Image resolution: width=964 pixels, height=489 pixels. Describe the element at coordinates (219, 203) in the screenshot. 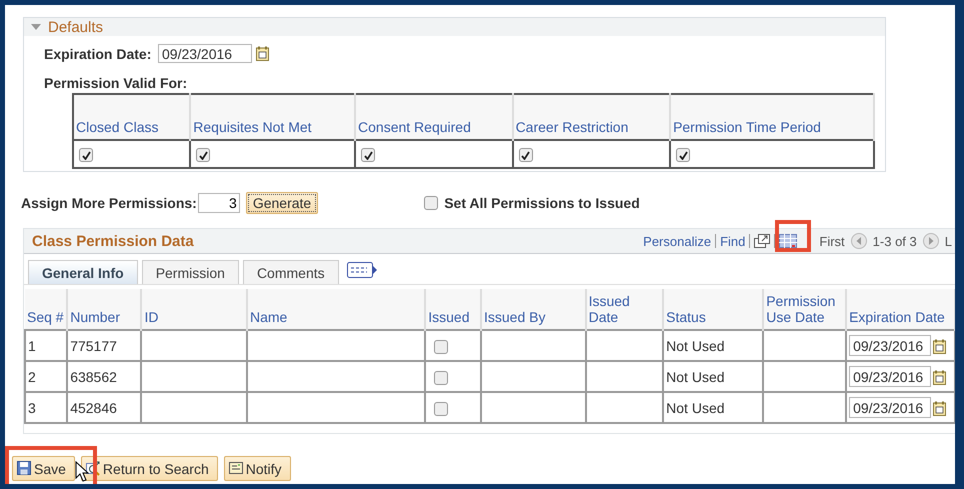

I see `number-field: 3` at that location.